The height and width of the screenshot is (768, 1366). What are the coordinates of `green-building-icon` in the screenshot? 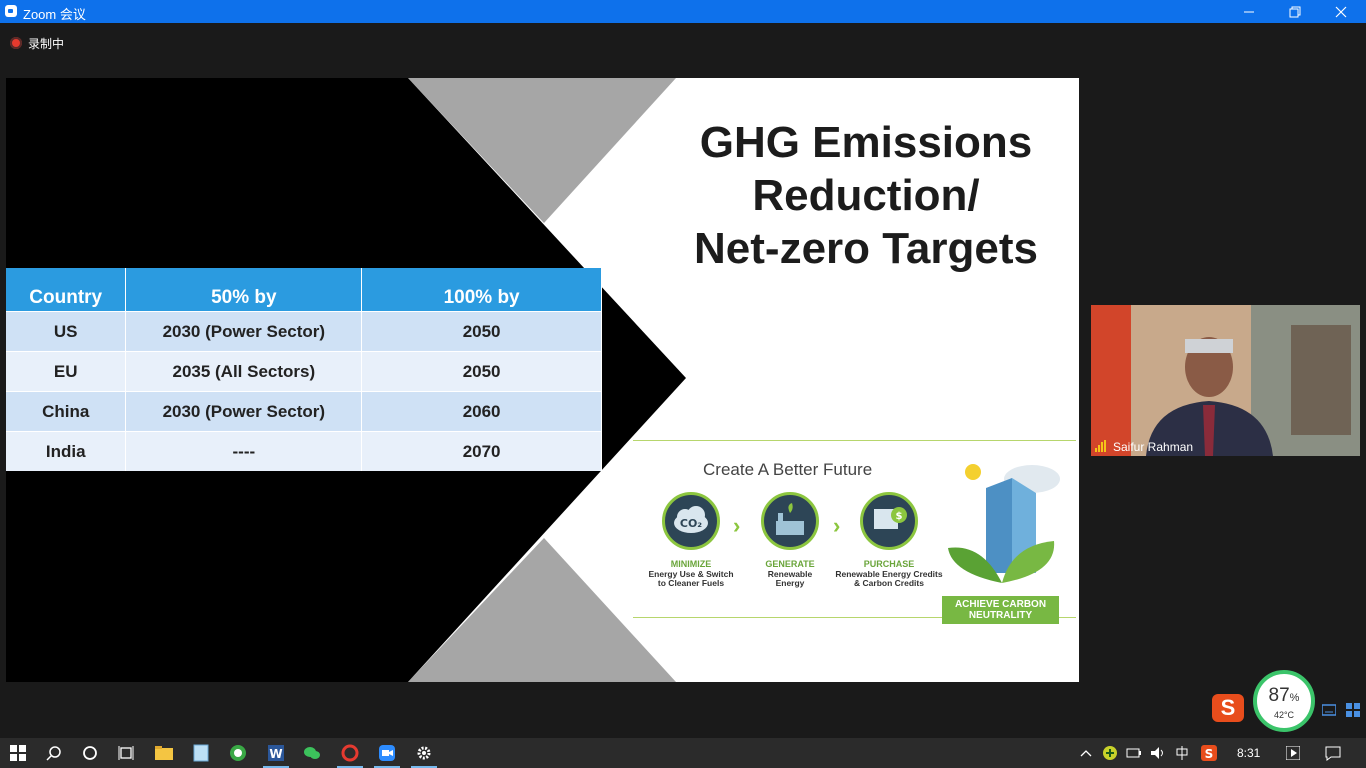 It's located at (1004, 523).